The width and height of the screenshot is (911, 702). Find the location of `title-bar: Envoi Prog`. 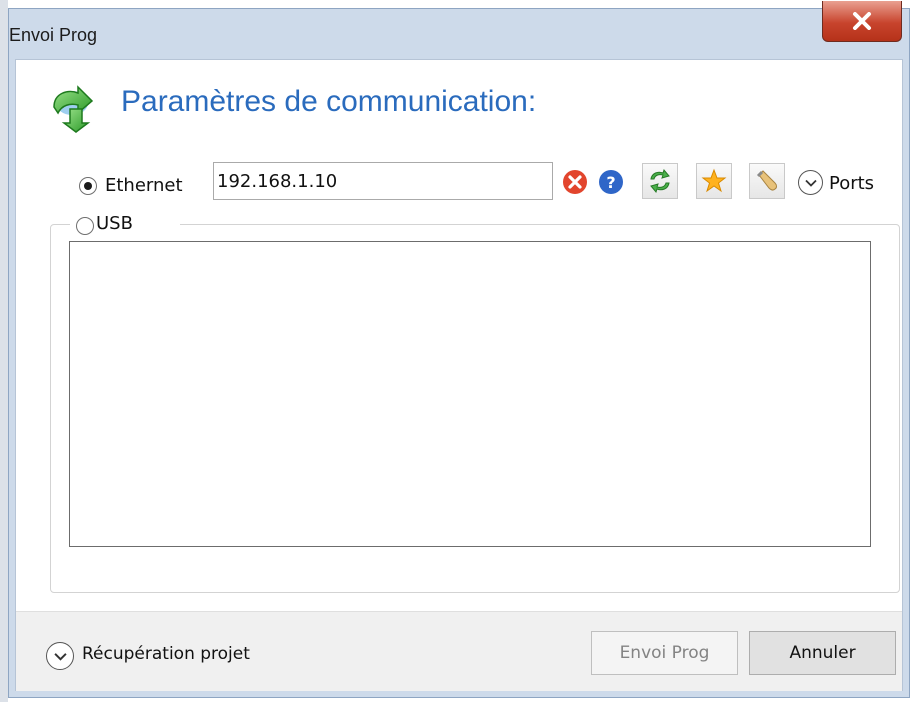

title-bar: Envoi Prog is located at coordinates (459, 30).